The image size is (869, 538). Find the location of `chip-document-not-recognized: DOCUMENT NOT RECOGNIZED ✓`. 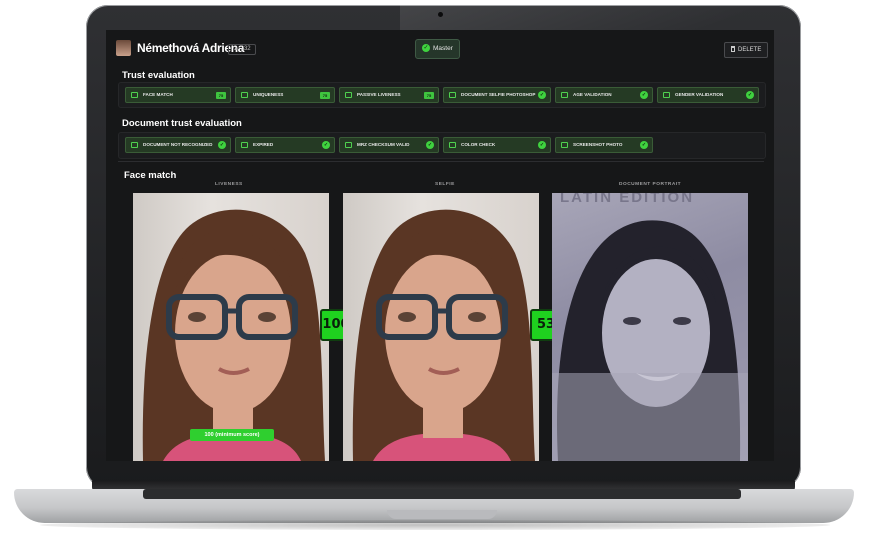

chip-document-not-recognized: DOCUMENT NOT RECOGNIZED ✓ is located at coordinates (178, 145).